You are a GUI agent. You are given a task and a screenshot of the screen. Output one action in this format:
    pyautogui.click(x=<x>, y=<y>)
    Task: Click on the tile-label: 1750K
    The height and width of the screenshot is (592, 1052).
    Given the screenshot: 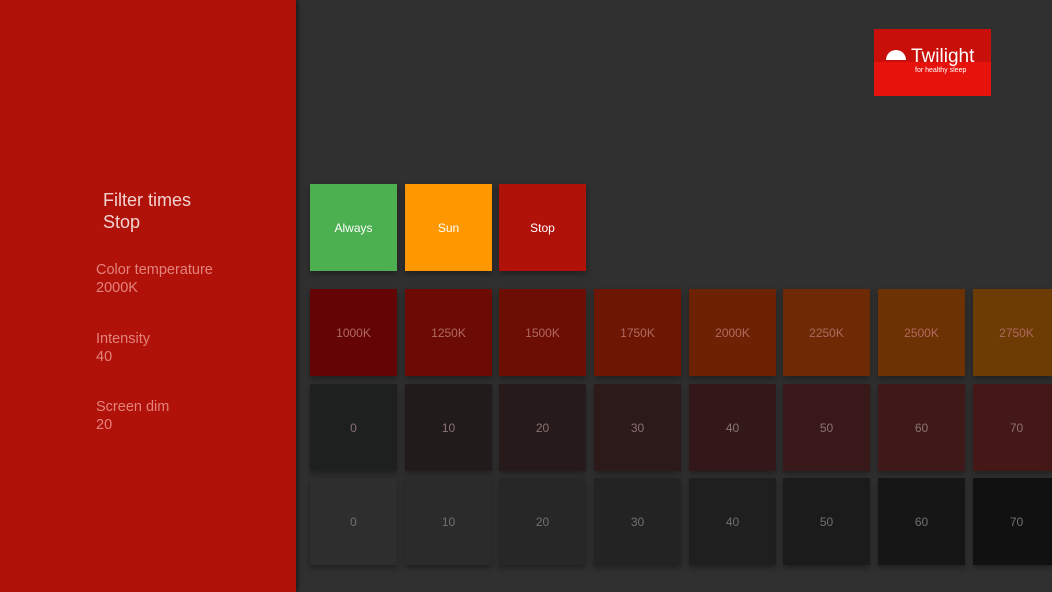 What is the action you would take?
    pyautogui.click(x=637, y=332)
    